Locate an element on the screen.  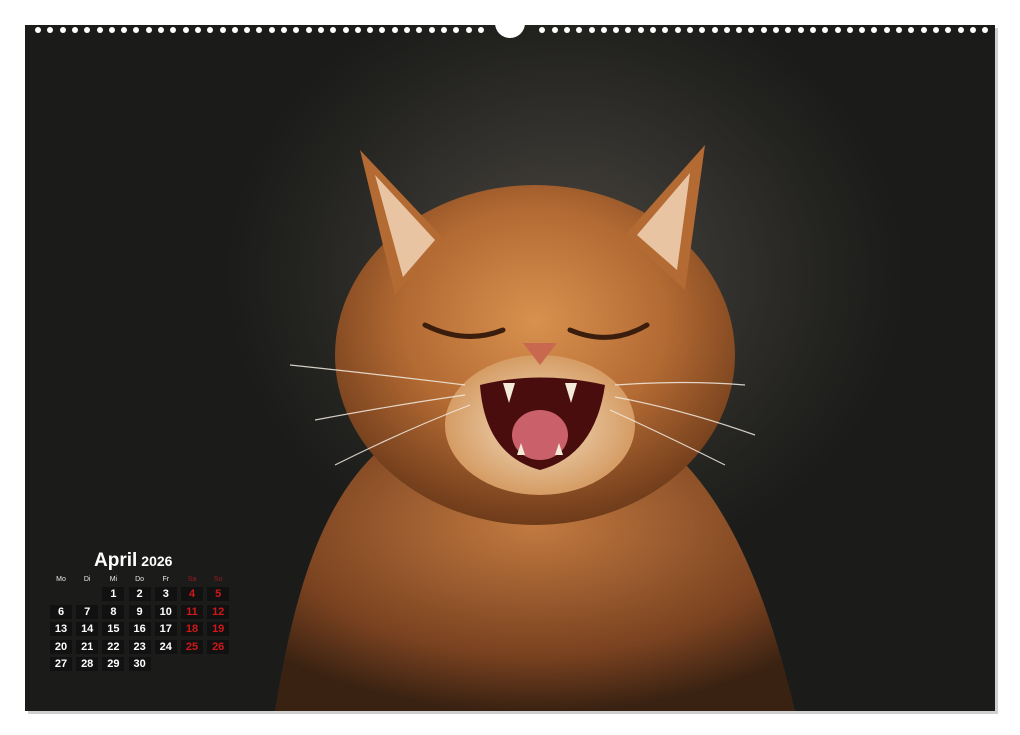
calendar-day: 4 is located at coordinates (192, 594).